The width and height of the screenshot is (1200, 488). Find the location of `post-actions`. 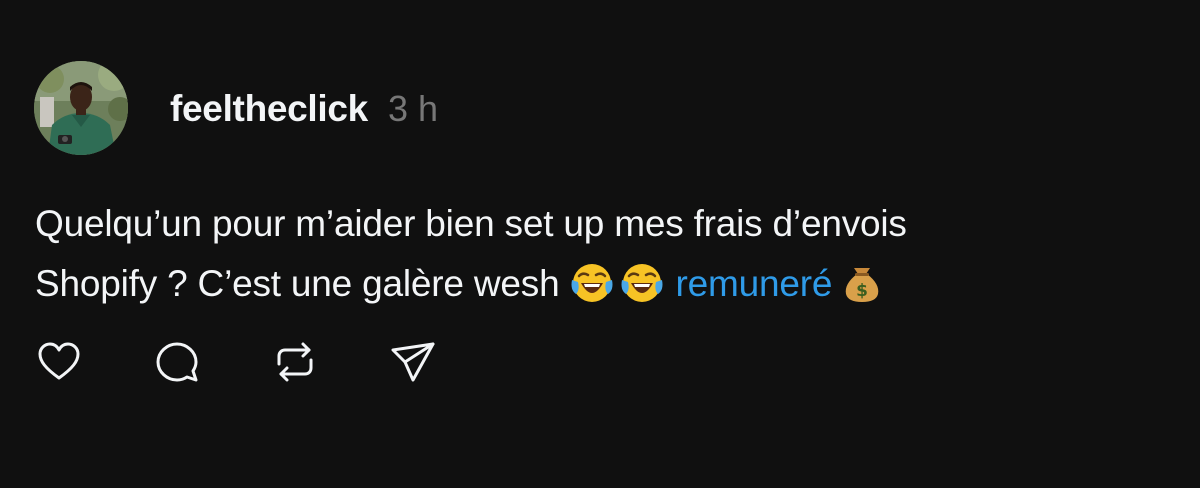

post-actions is located at coordinates (270, 362).